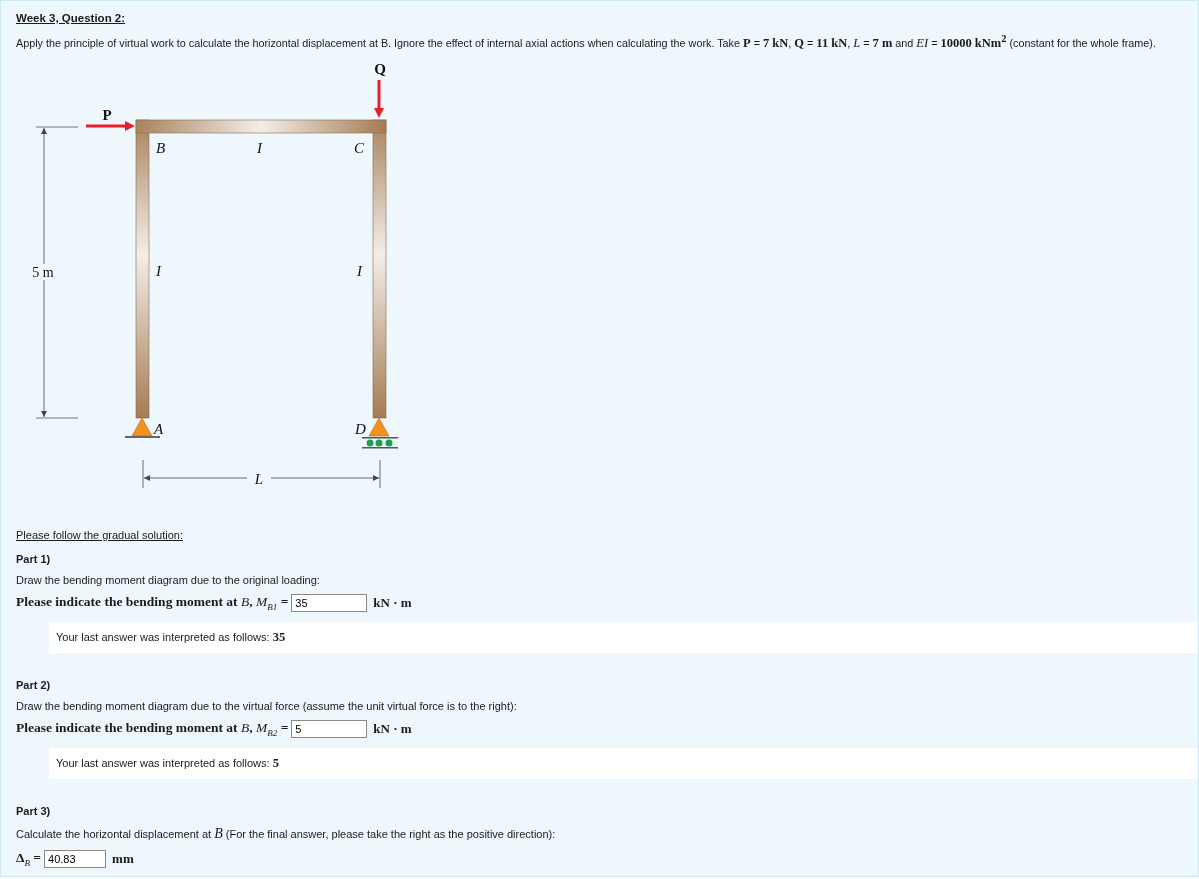  I want to click on joint-label: D, so click(360, 429).